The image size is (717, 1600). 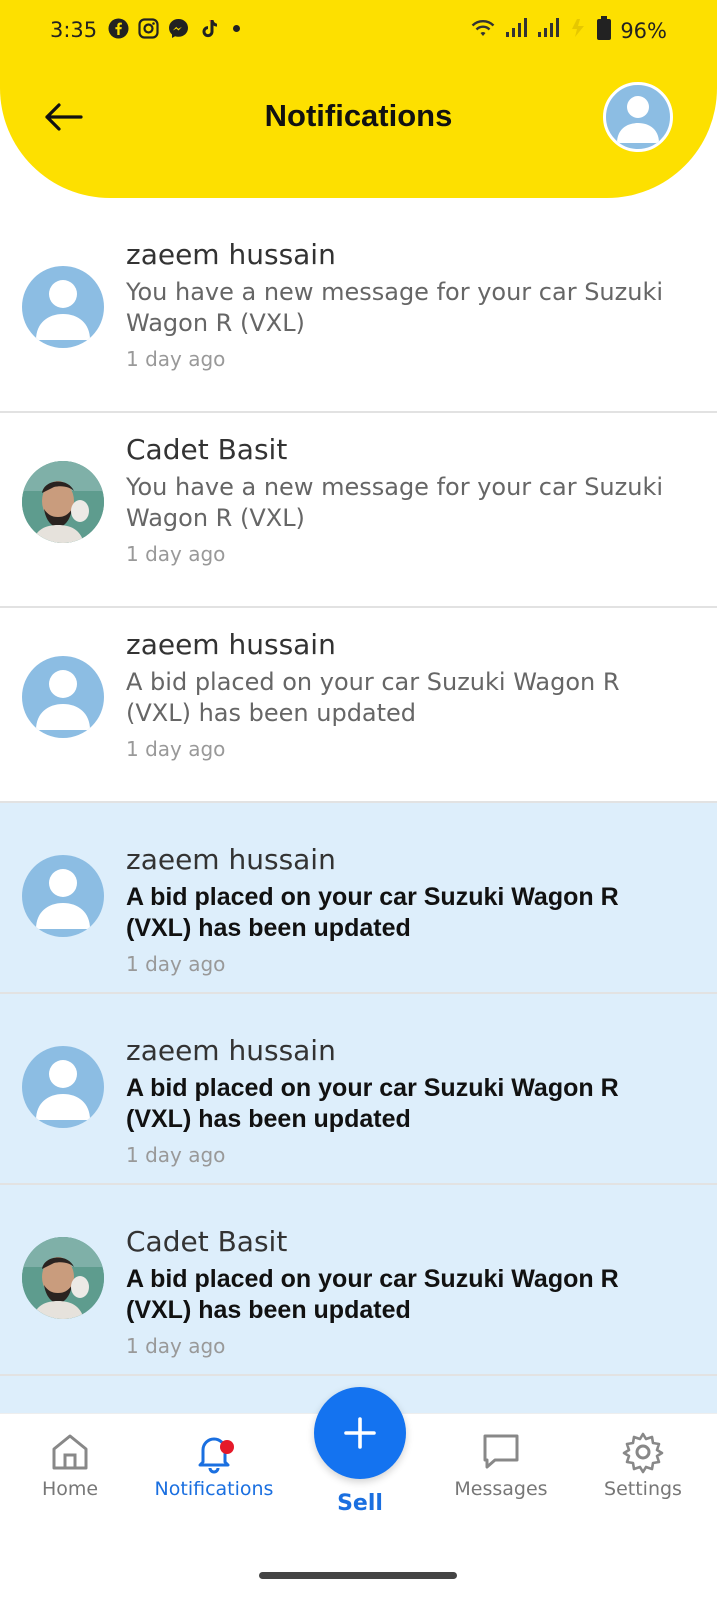 I want to click on notification-dot-icon, so click(x=236, y=28).